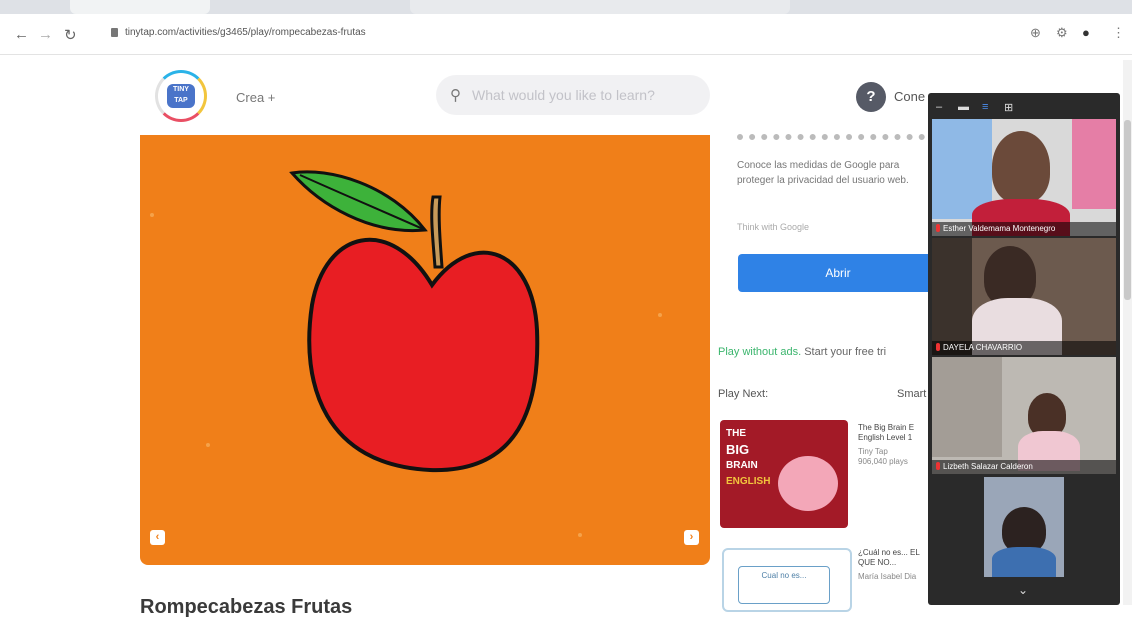  Describe the element at coordinates (1024, 415) in the screenshot. I see `video-tile: Lizbeth Salazar Calderon` at that location.